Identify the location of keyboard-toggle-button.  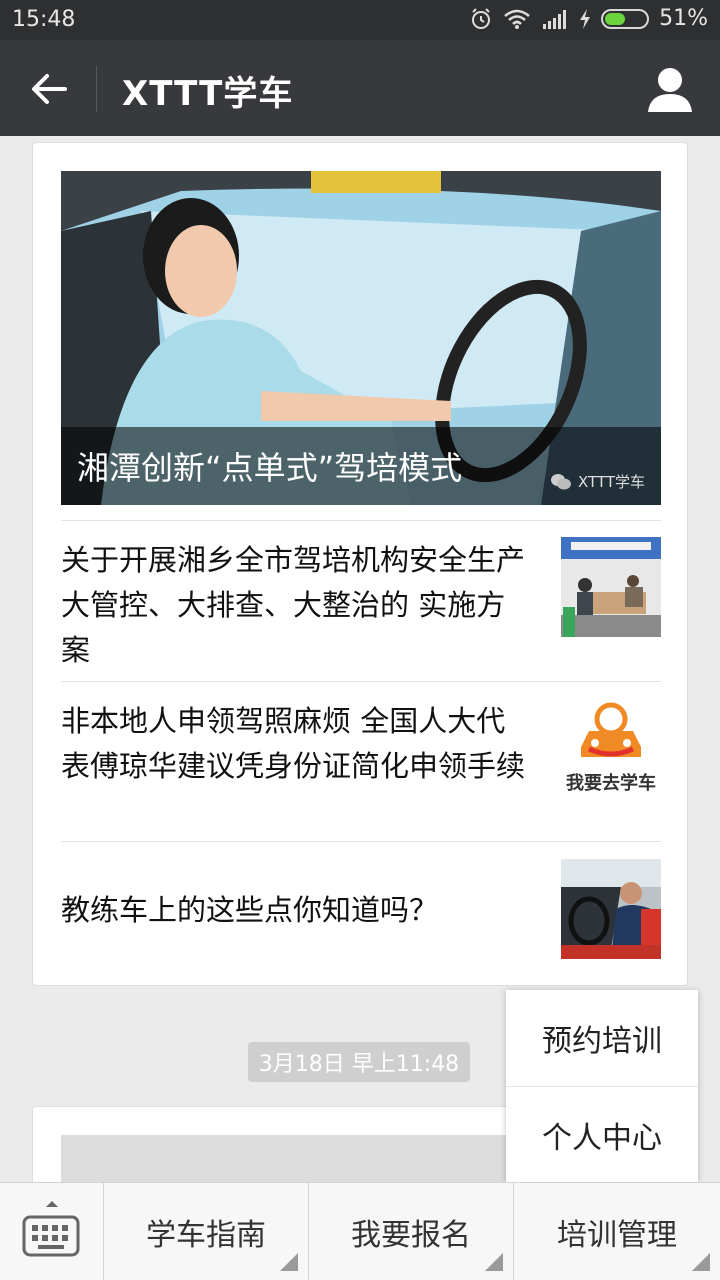
(52, 1231).